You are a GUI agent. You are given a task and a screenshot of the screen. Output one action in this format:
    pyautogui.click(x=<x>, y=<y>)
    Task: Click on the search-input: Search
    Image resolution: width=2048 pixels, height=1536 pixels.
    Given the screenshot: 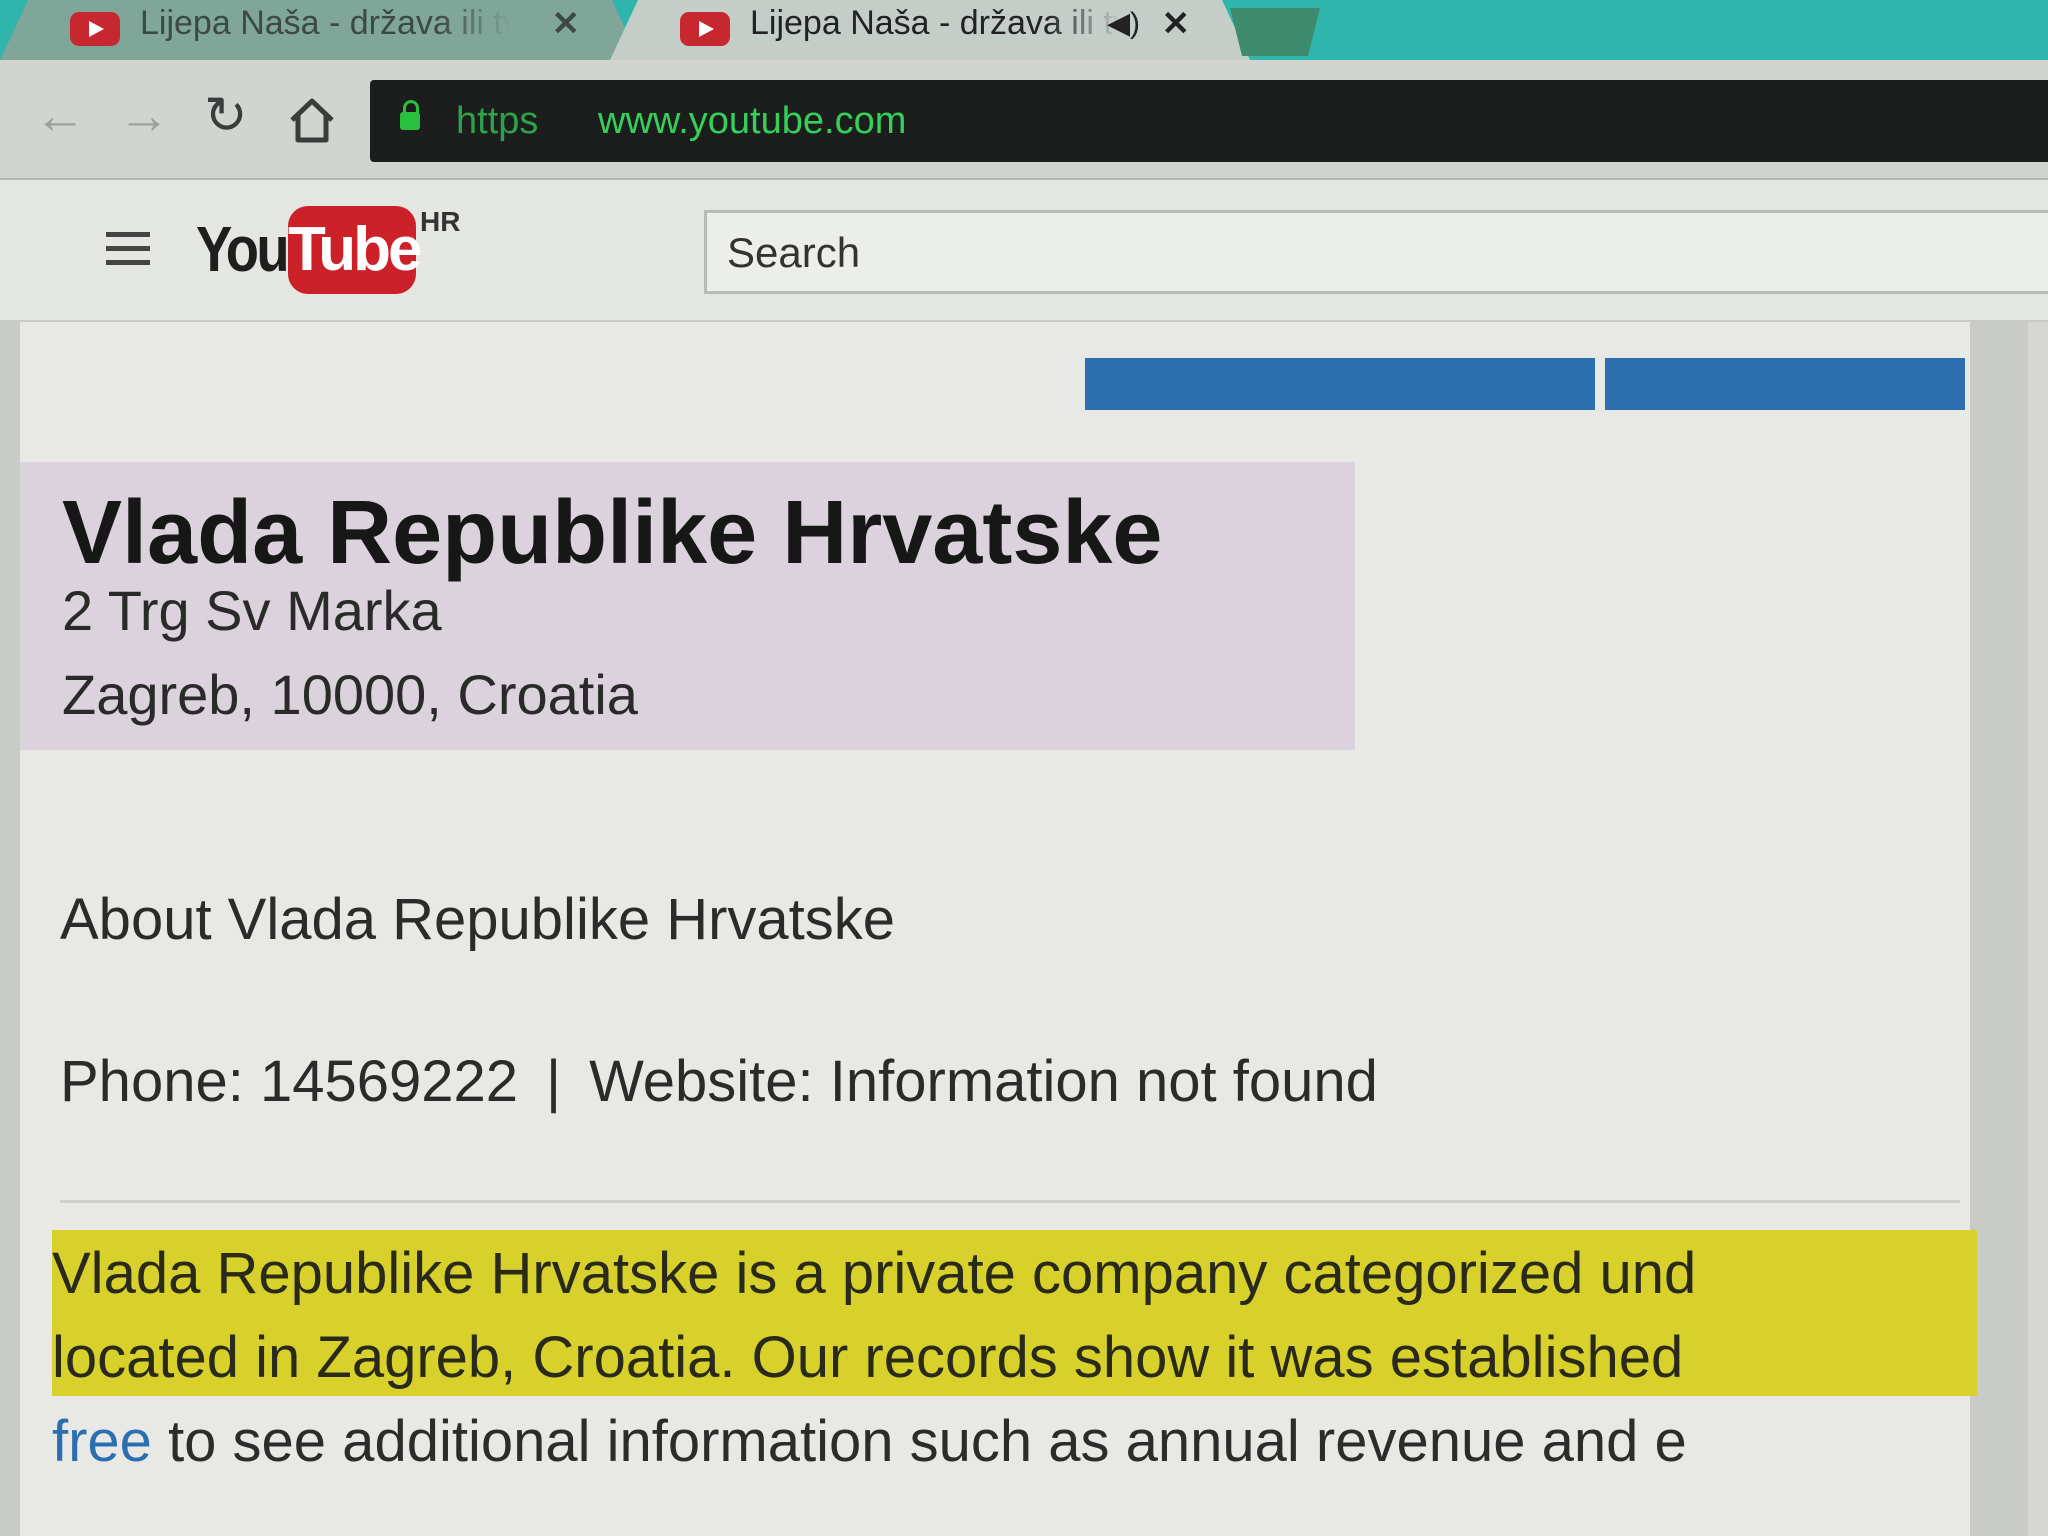 What is the action you would take?
    pyautogui.click(x=1376, y=252)
    